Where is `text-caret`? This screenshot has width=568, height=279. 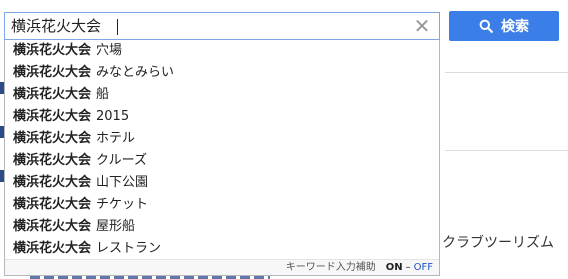
text-caret is located at coordinates (117, 27).